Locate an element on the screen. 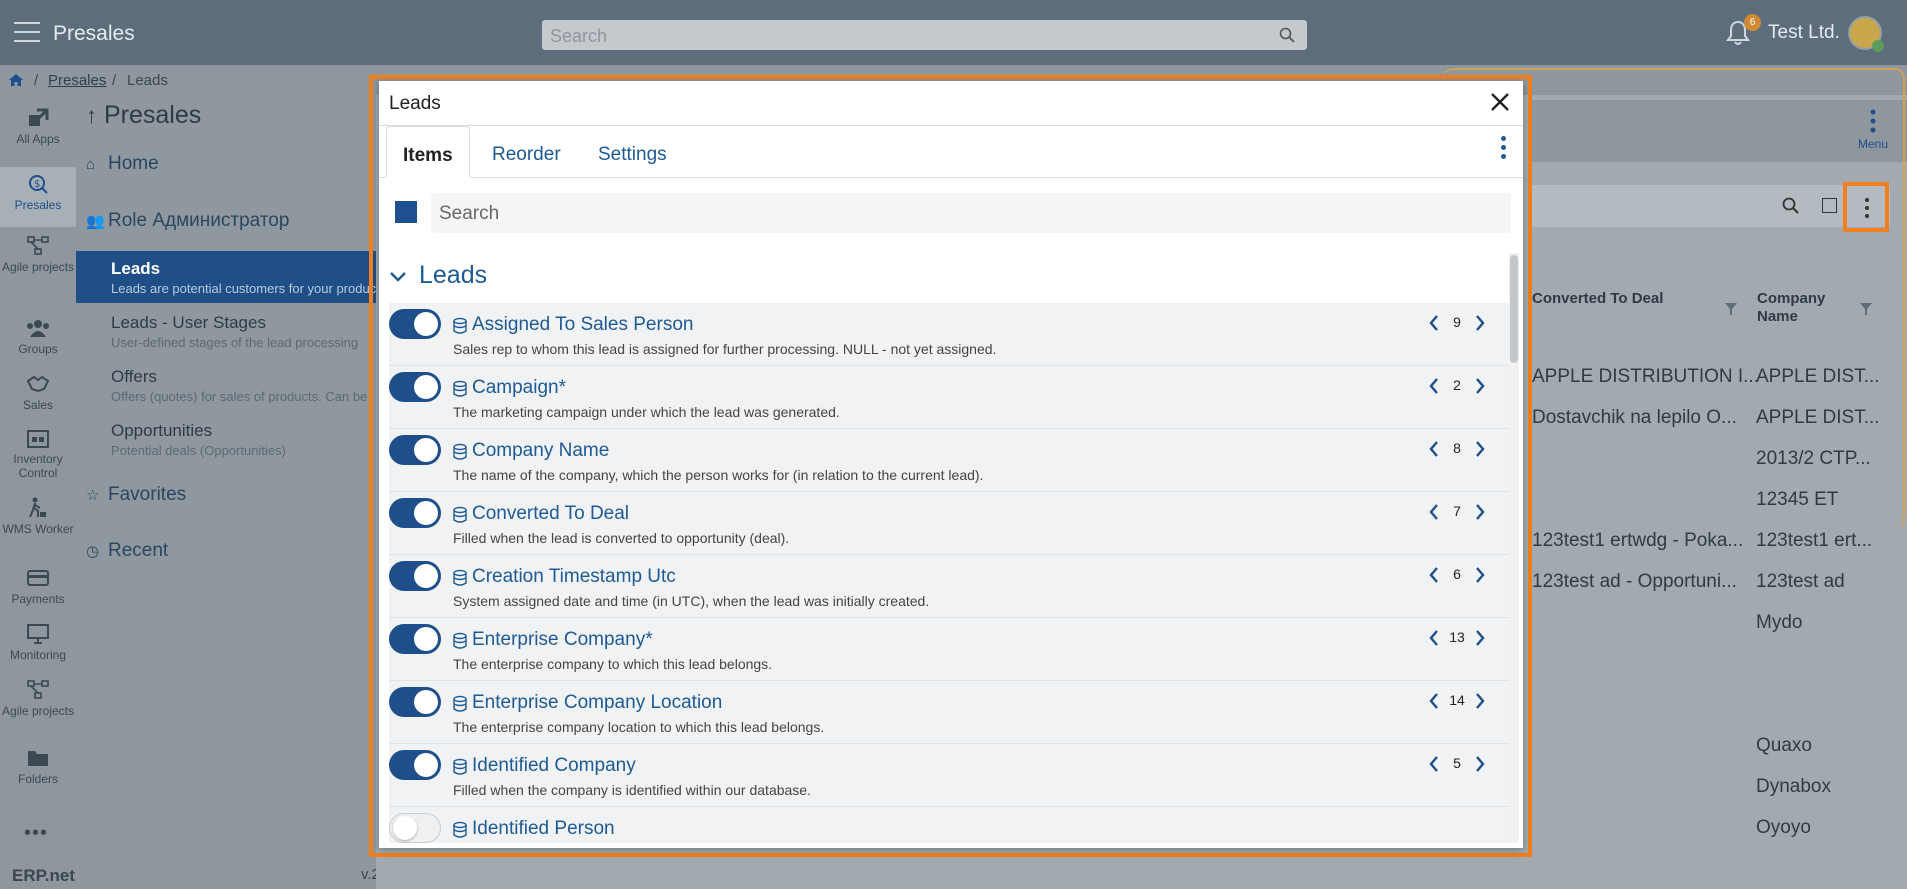 The width and height of the screenshot is (1907, 889). rail-all-apps: All Apps is located at coordinates (38, 126).